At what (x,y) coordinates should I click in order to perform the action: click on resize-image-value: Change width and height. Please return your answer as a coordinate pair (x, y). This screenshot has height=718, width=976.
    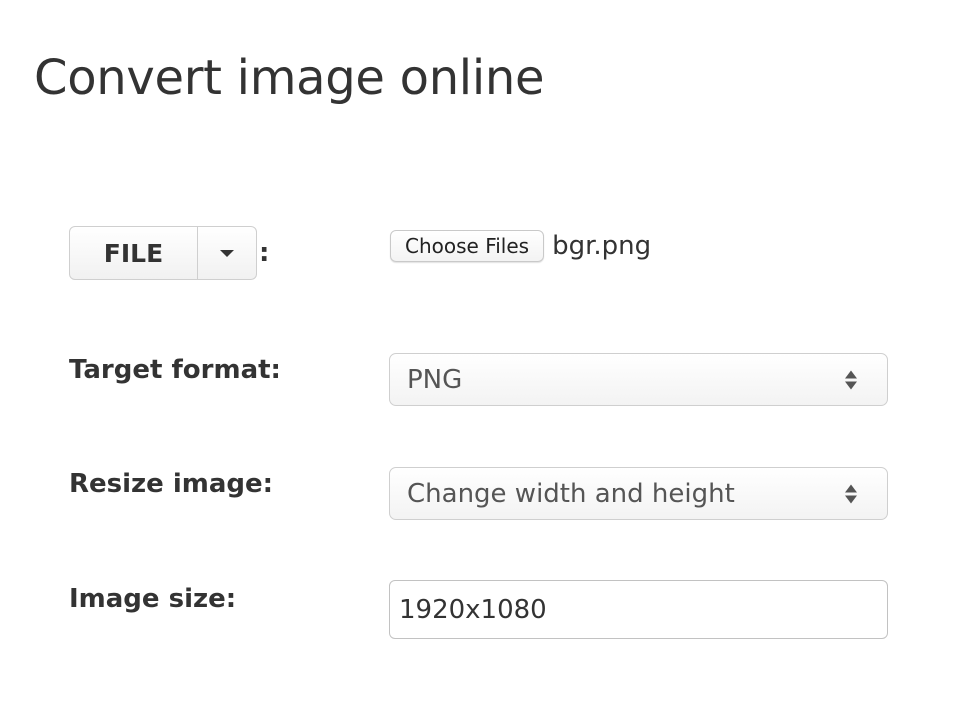
    Looking at the image, I should click on (571, 493).